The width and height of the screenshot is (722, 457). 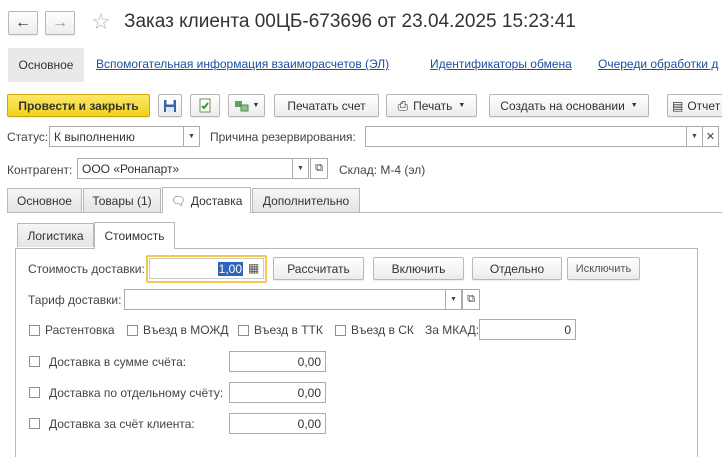 What do you see at coordinates (382, 330) in the screenshot?
I see `checkbox-sk-label: Въезд в СК` at bounding box center [382, 330].